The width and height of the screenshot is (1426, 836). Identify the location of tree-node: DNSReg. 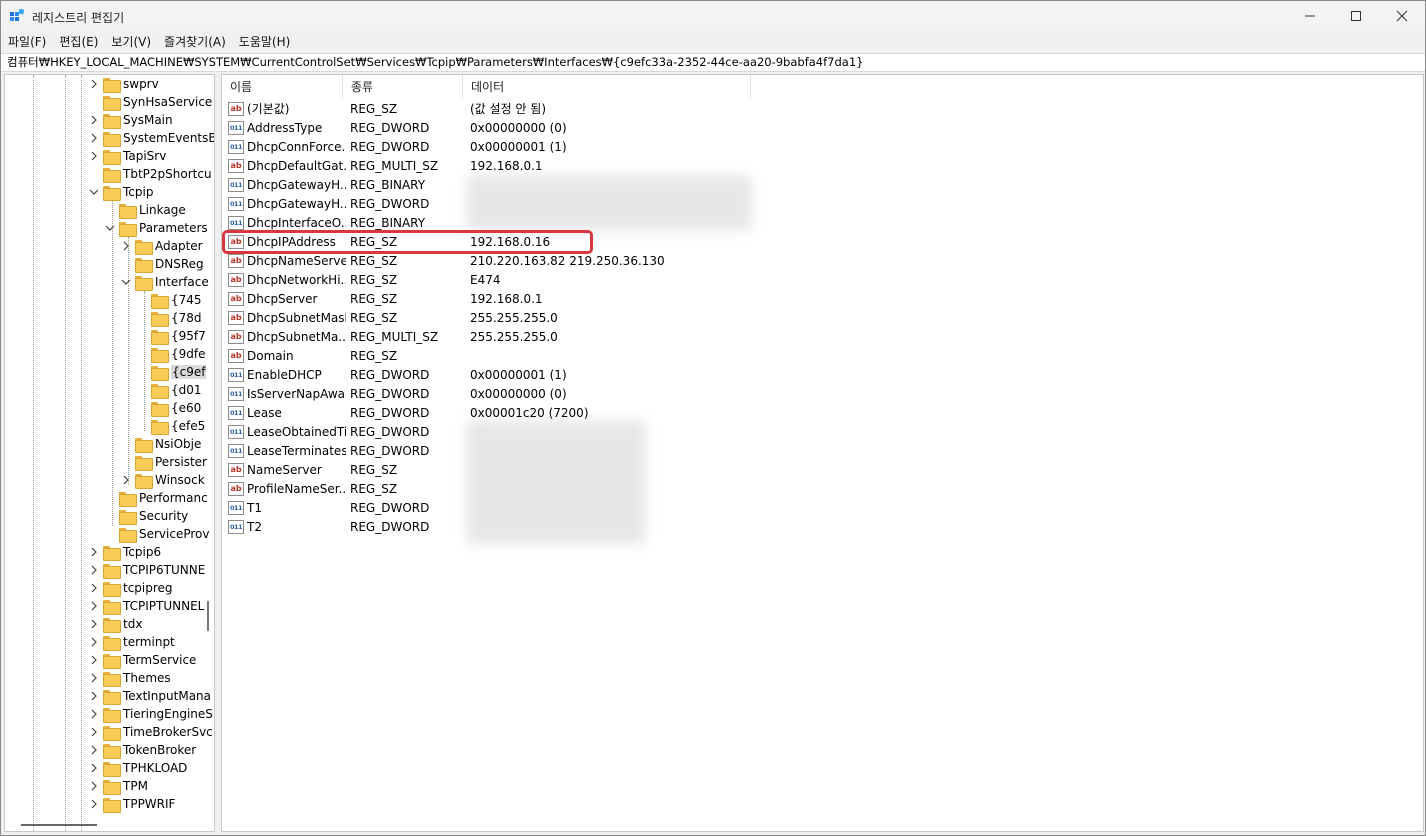
(162, 264).